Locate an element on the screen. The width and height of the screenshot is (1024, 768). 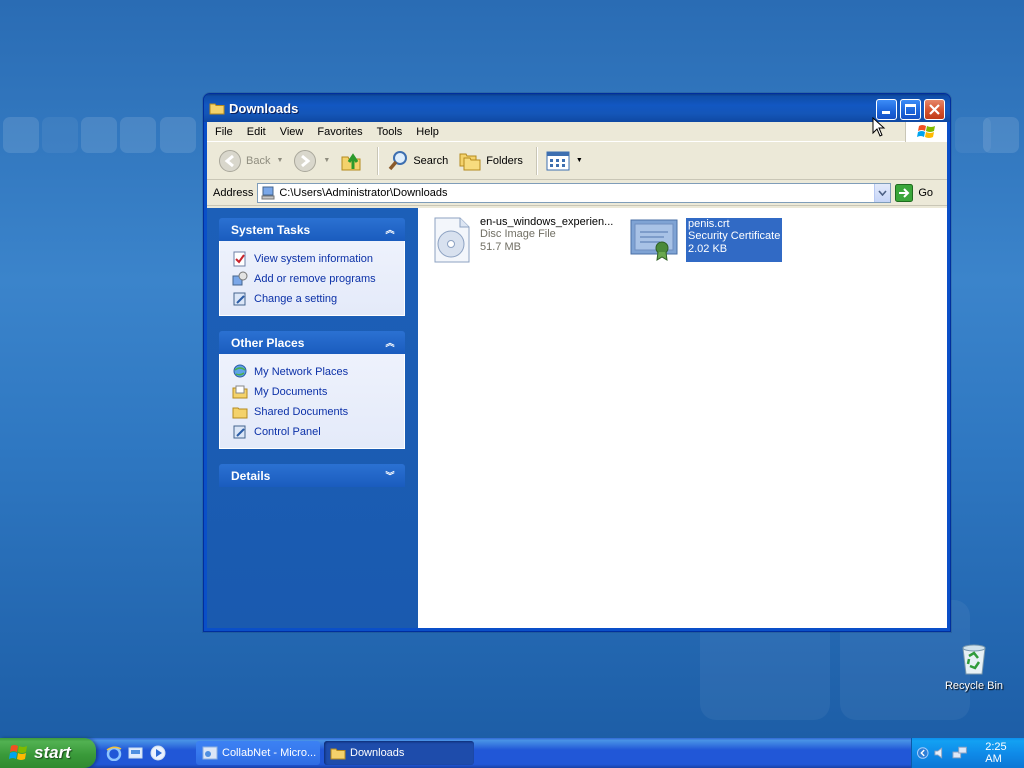
shared-folder-icon is located at coordinates (240, 413).